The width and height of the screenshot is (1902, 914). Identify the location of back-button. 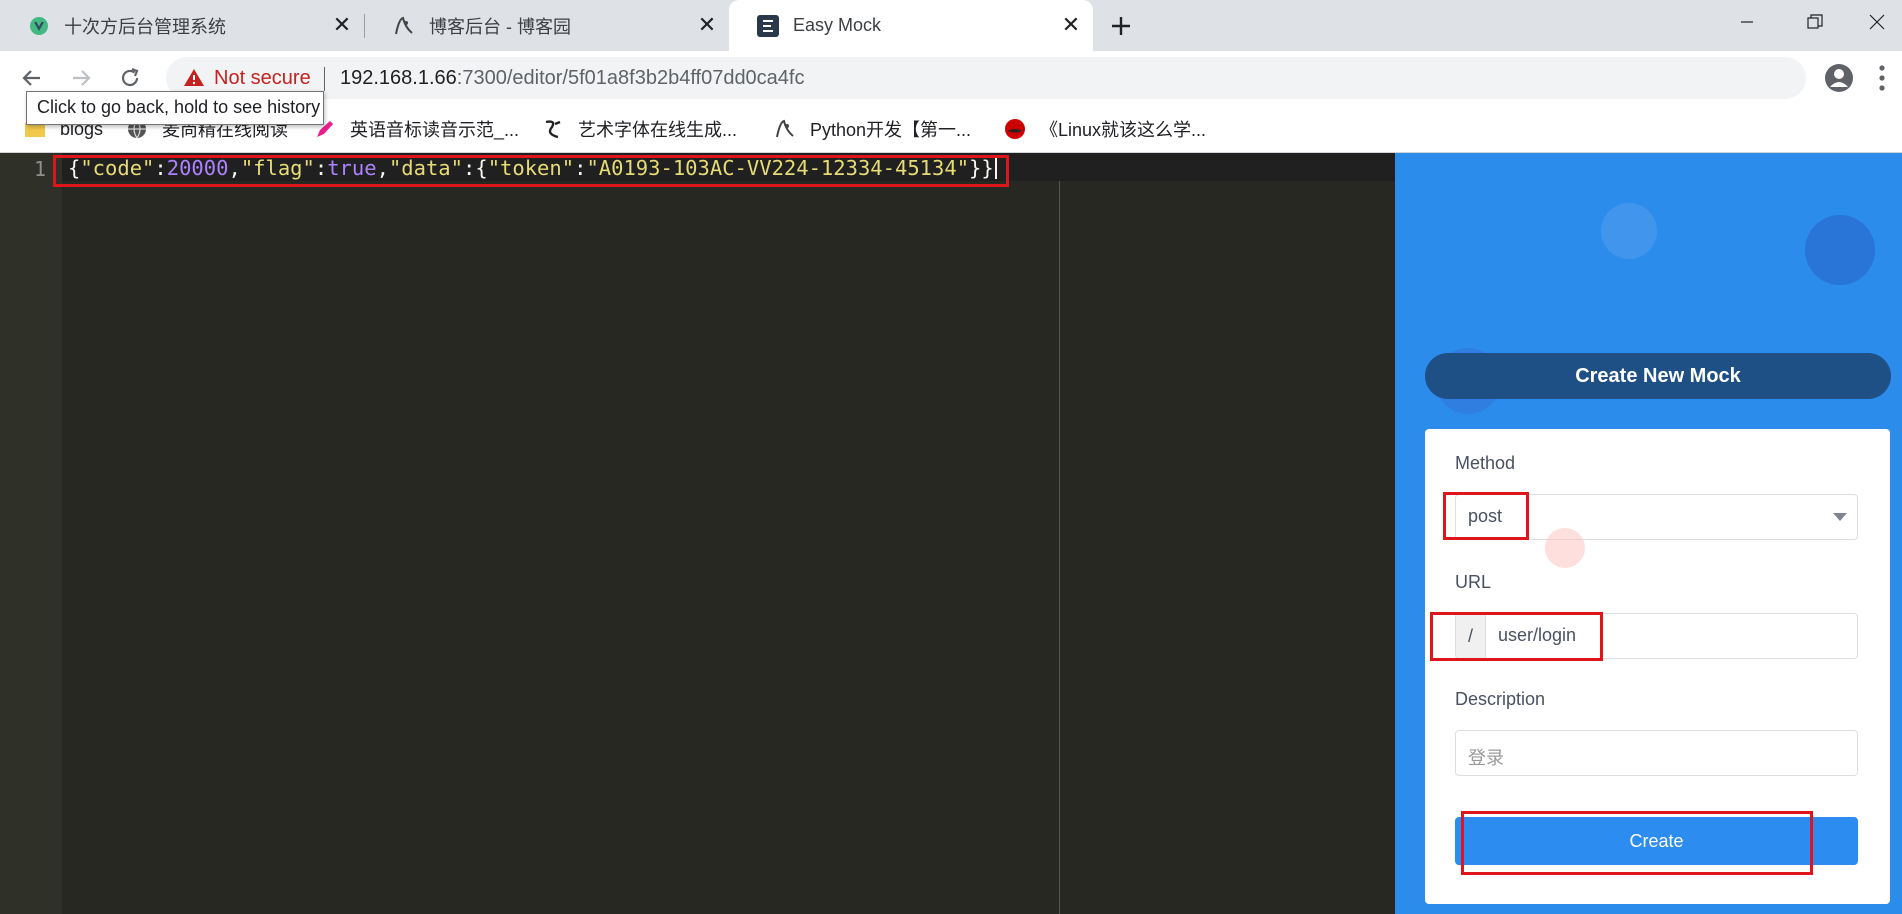
(32, 78).